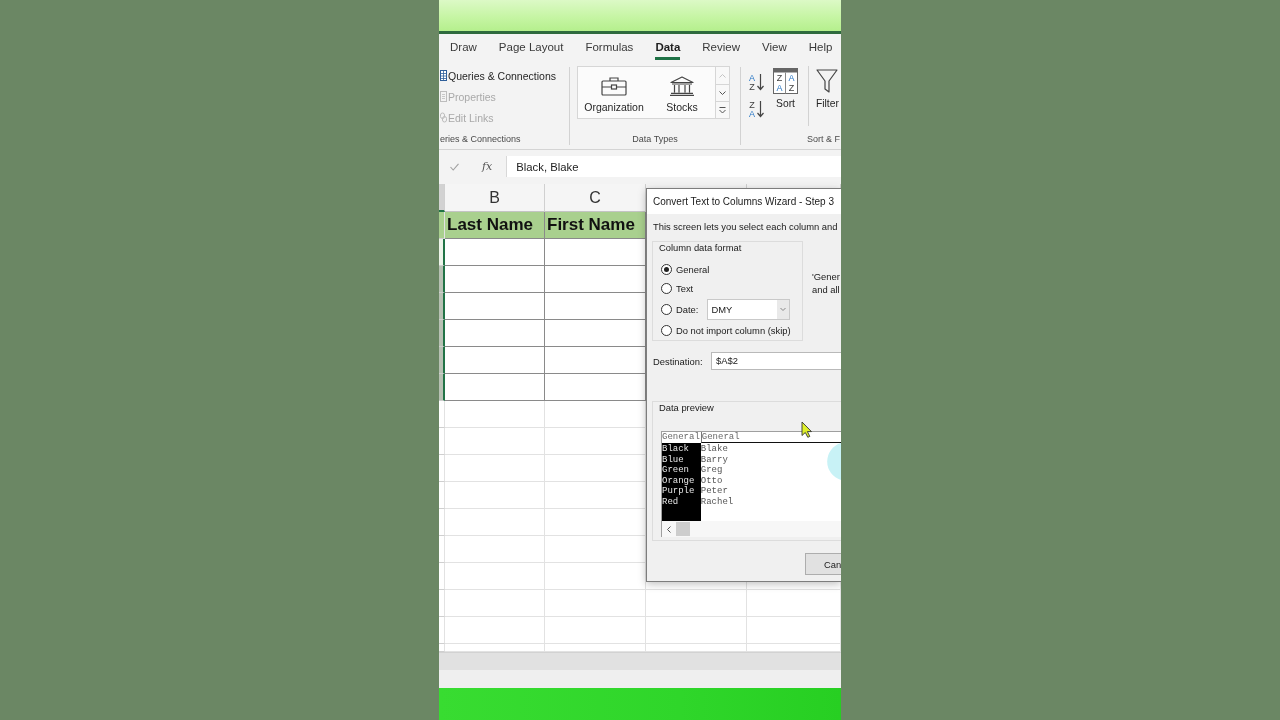 The height and width of the screenshot is (720, 1280). Describe the element at coordinates (717, 502) in the screenshot. I see `preview-cell-text: Rachel` at that location.